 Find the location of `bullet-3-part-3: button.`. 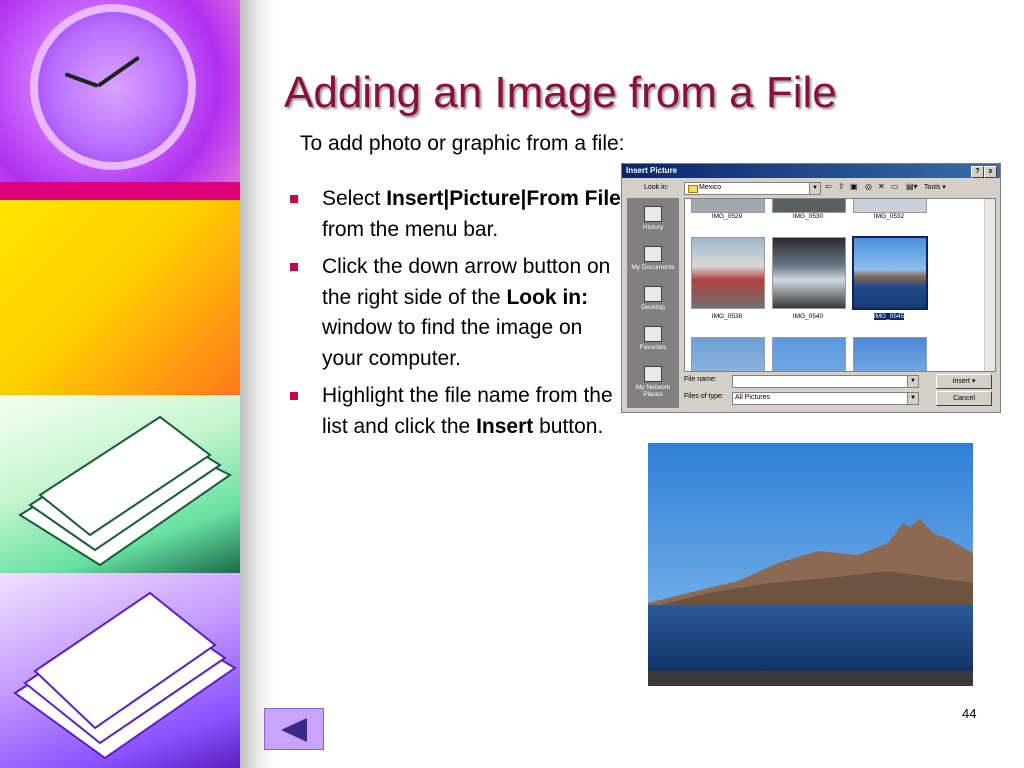

bullet-3-part-3: button. is located at coordinates (568, 426).